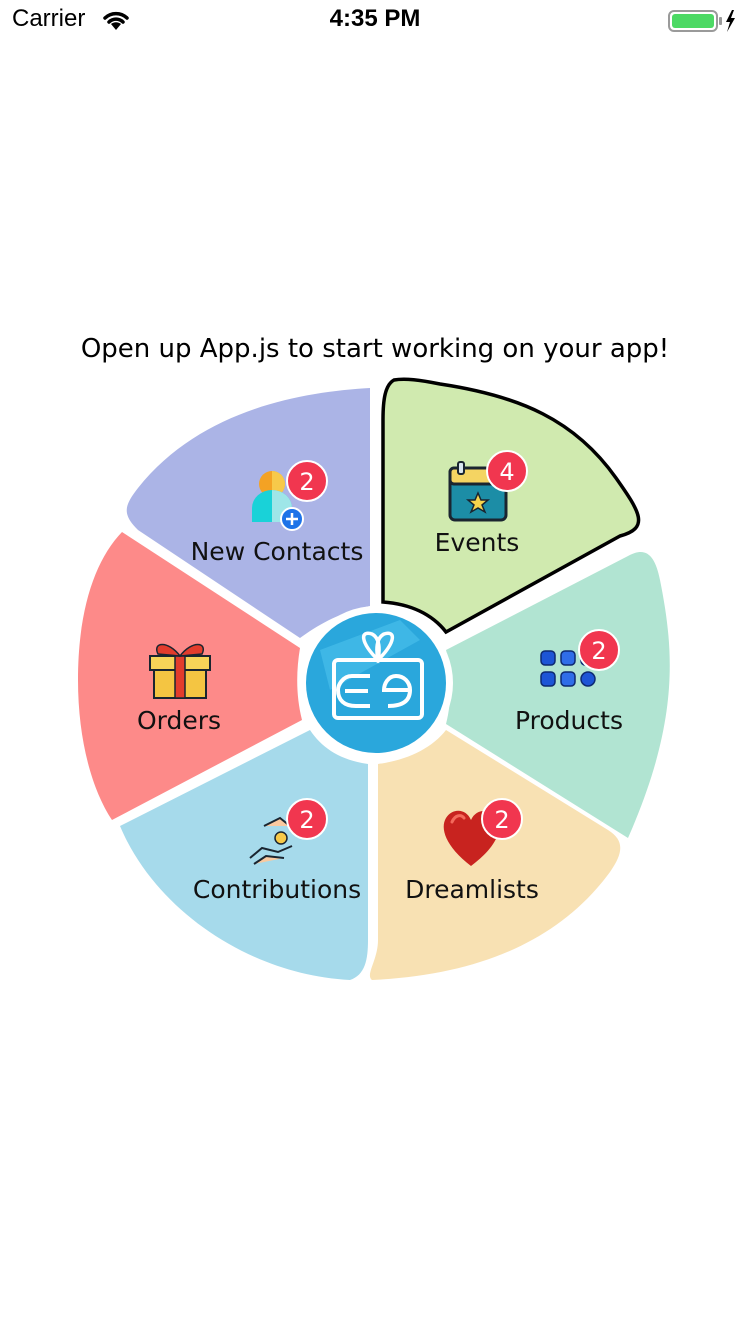 This screenshot has width=750, height=1334. Describe the element at coordinates (376, 683) in the screenshot. I see `center-logo-button` at that location.